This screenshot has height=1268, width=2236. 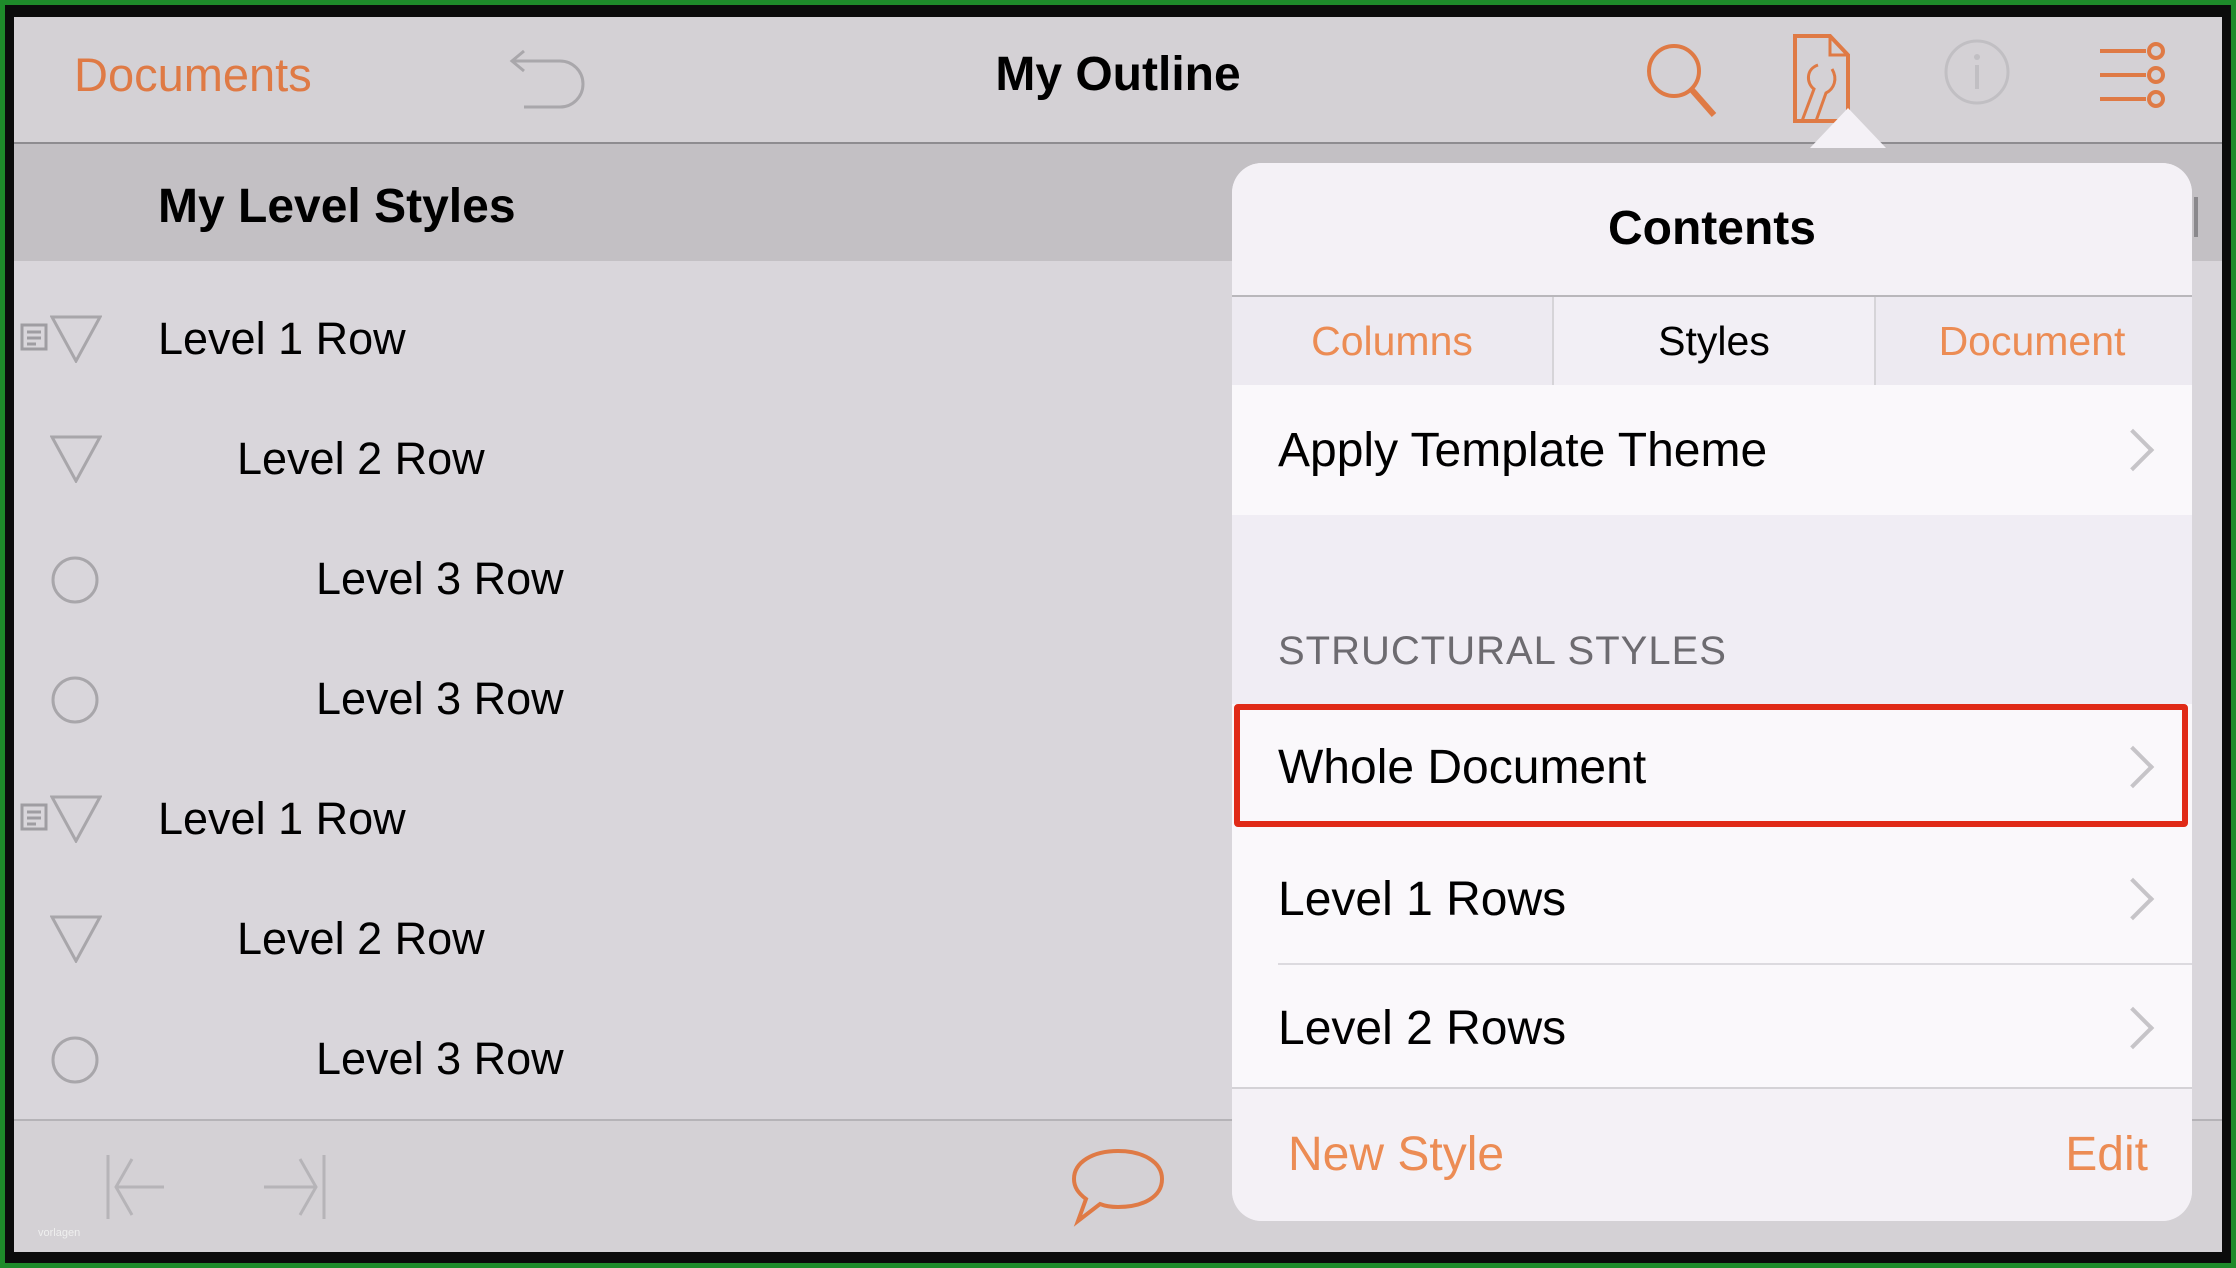 I want to click on document-title: My Outline, so click(x=1118, y=74).